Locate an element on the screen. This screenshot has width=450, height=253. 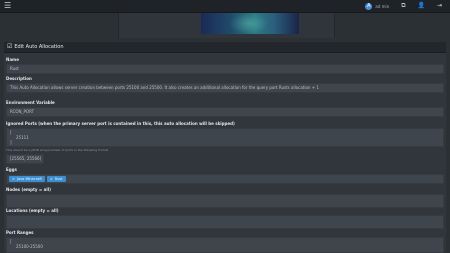
ignored-ports-line: ] is located at coordinates (11, 142).